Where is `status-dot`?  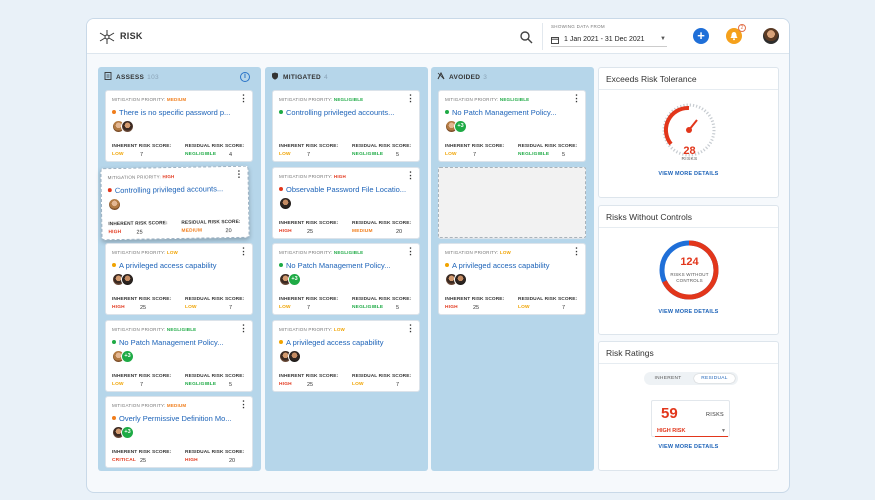
status-dot is located at coordinates (447, 112).